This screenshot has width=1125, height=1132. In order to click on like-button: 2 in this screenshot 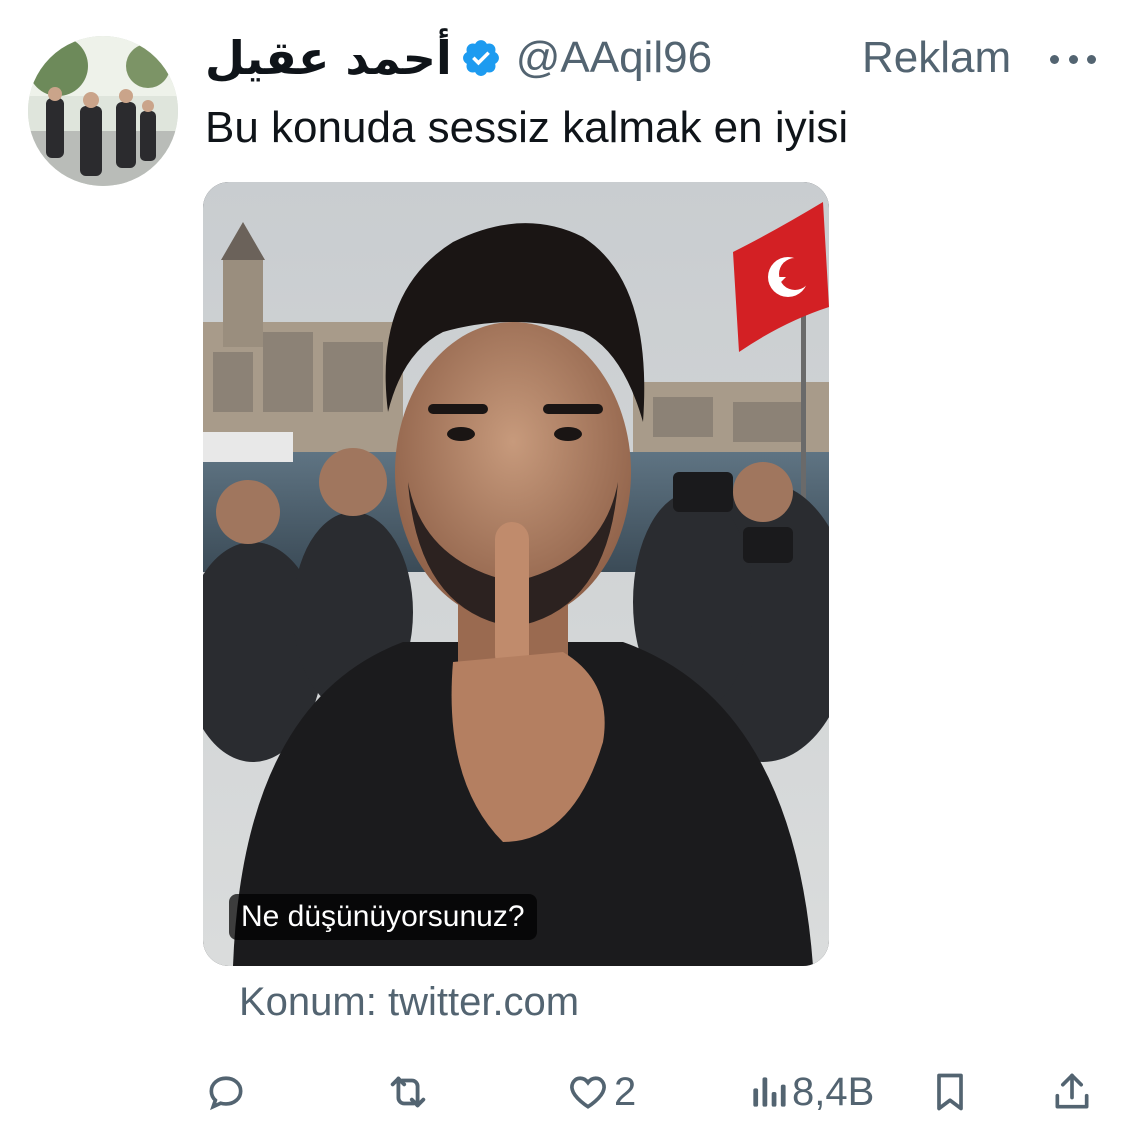, I will do `click(601, 1092)`.